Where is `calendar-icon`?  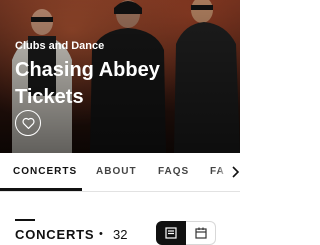 calendar-icon is located at coordinates (200, 233).